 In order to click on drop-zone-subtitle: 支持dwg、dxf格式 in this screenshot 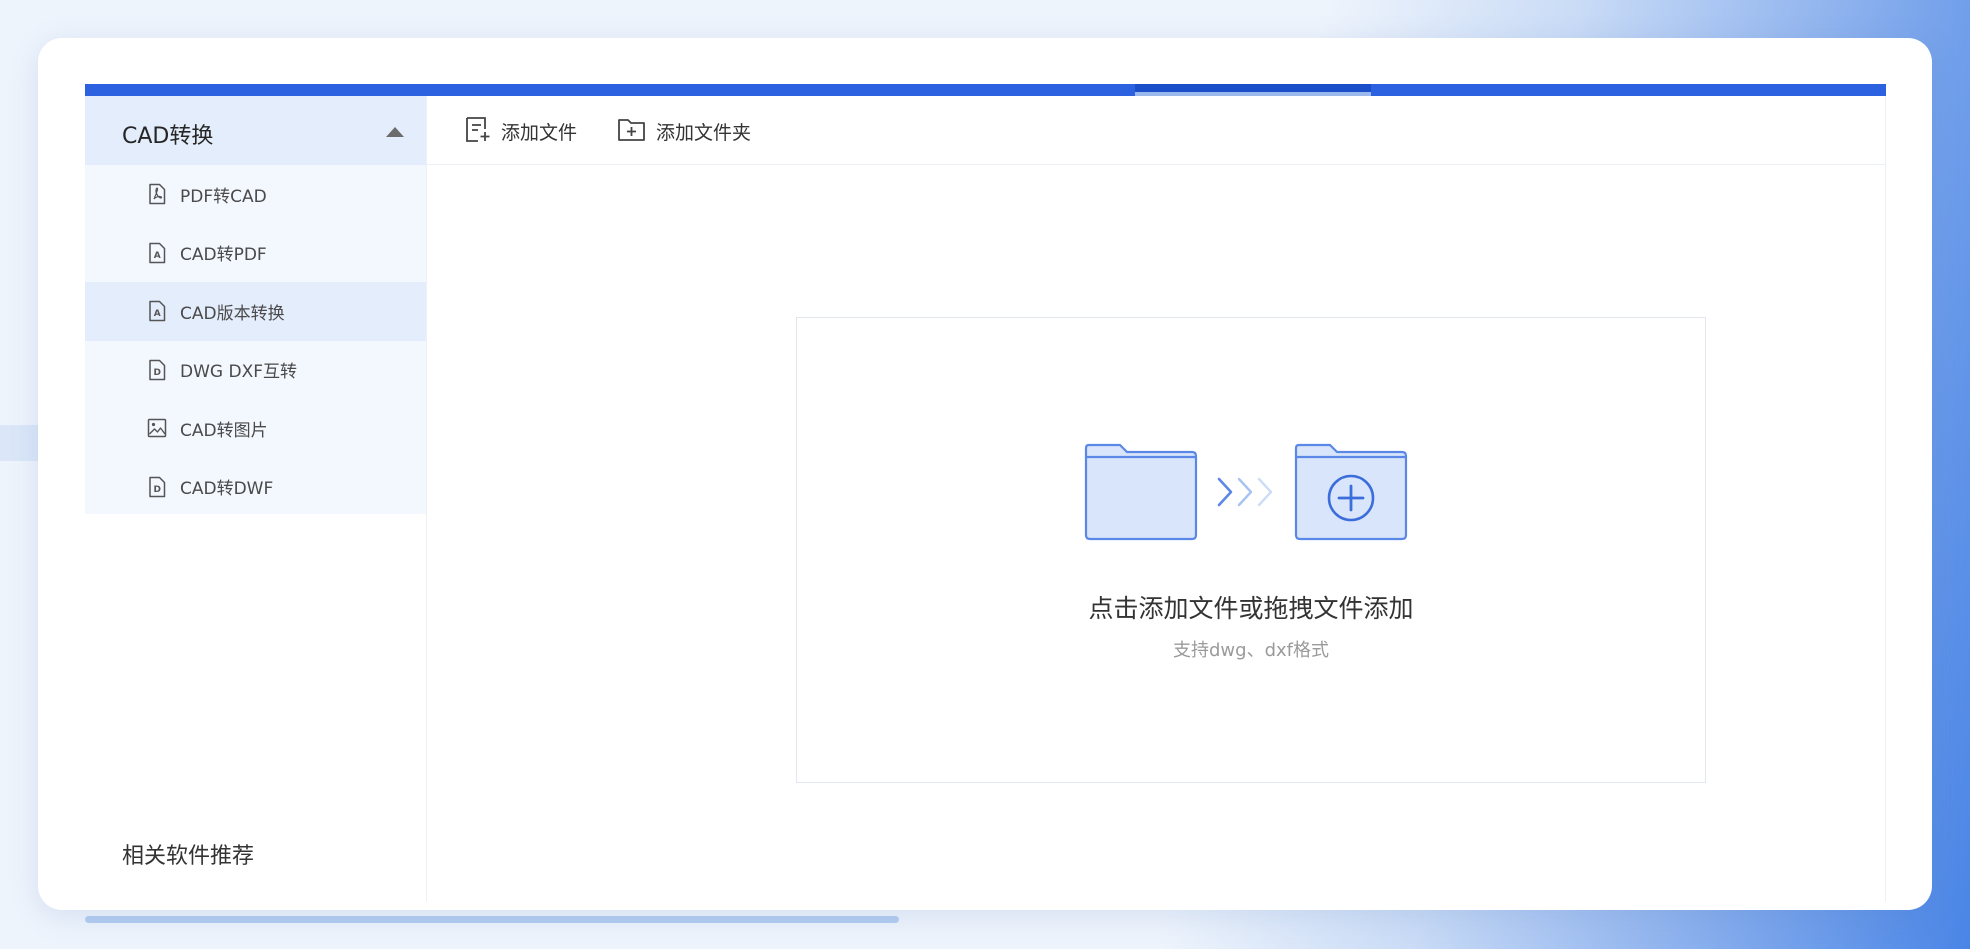, I will do `click(1251, 650)`.